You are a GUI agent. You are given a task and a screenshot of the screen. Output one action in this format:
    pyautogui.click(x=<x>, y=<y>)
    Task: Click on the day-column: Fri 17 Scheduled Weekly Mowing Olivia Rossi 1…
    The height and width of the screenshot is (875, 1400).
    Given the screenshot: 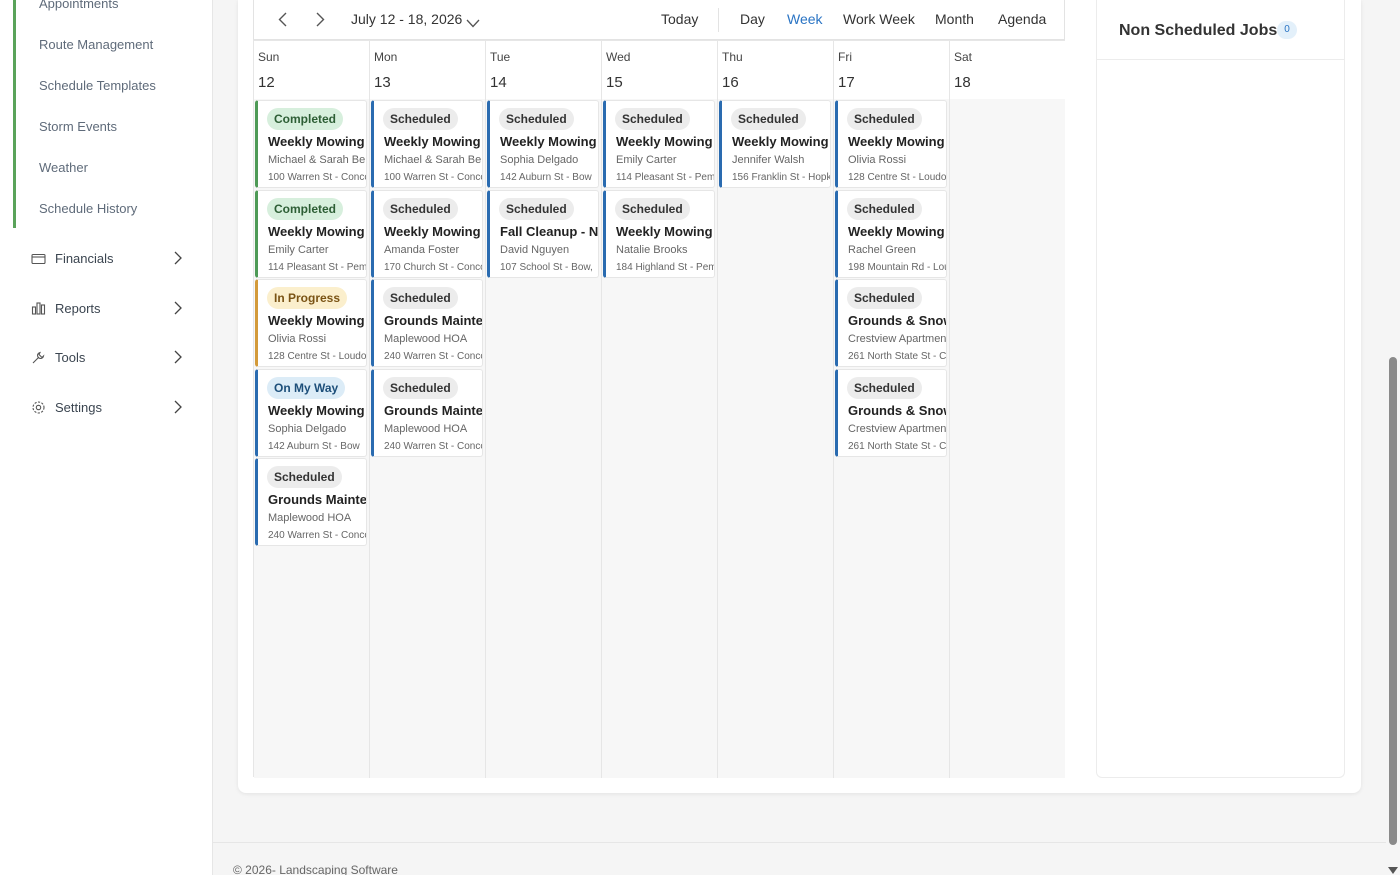 What is the action you would take?
    pyautogui.click(x=892, y=409)
    